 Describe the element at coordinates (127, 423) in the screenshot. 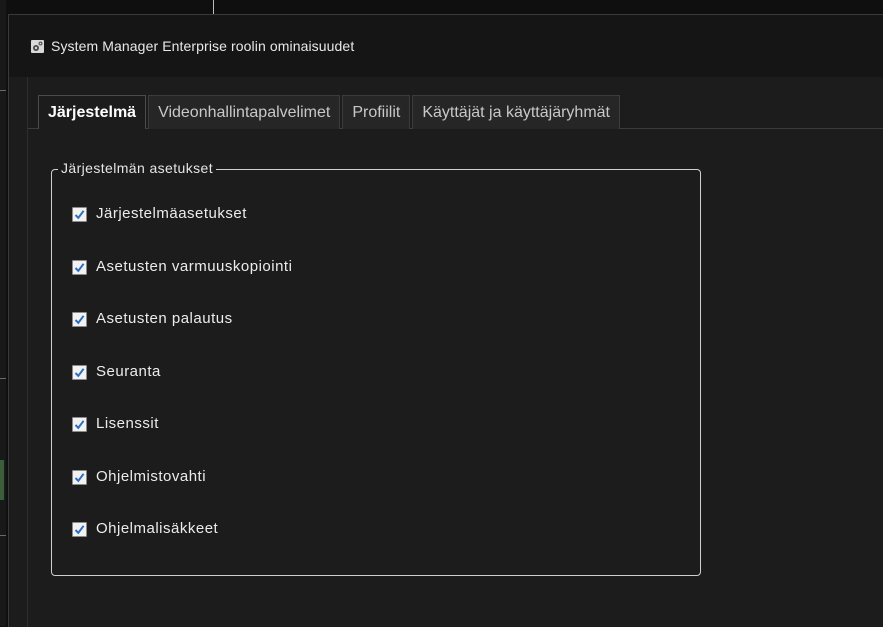

I see `checkbox-label: Lisenssit` at that location.